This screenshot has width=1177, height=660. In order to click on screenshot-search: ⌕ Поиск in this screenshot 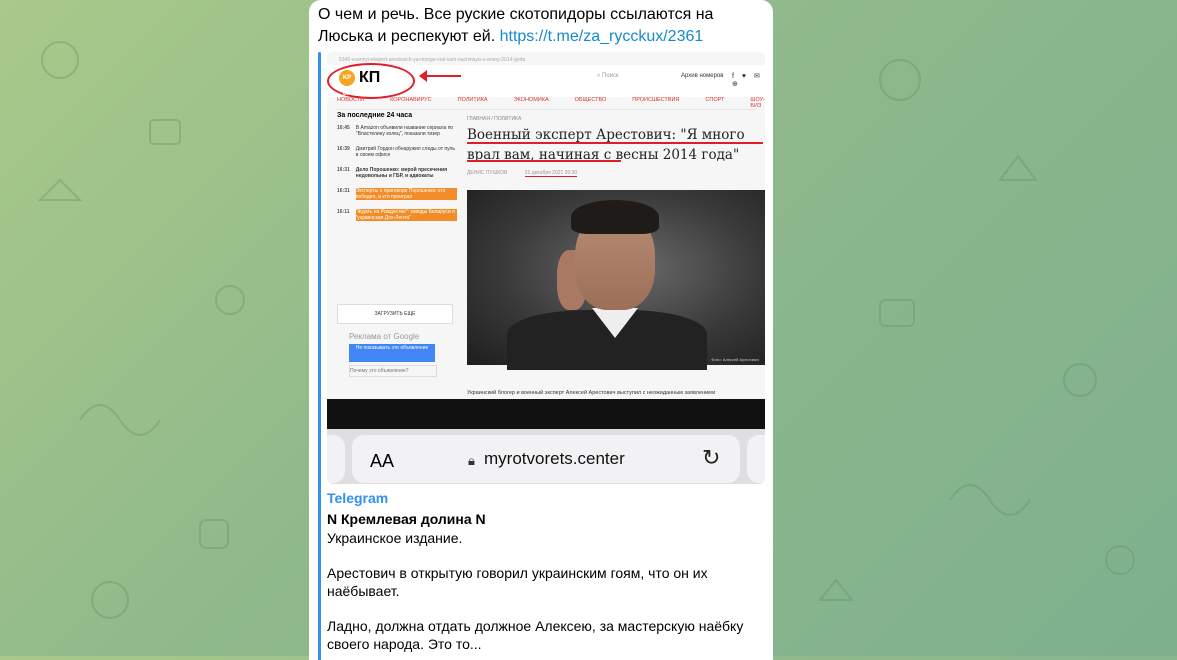, I will do `click(608, 76)`.